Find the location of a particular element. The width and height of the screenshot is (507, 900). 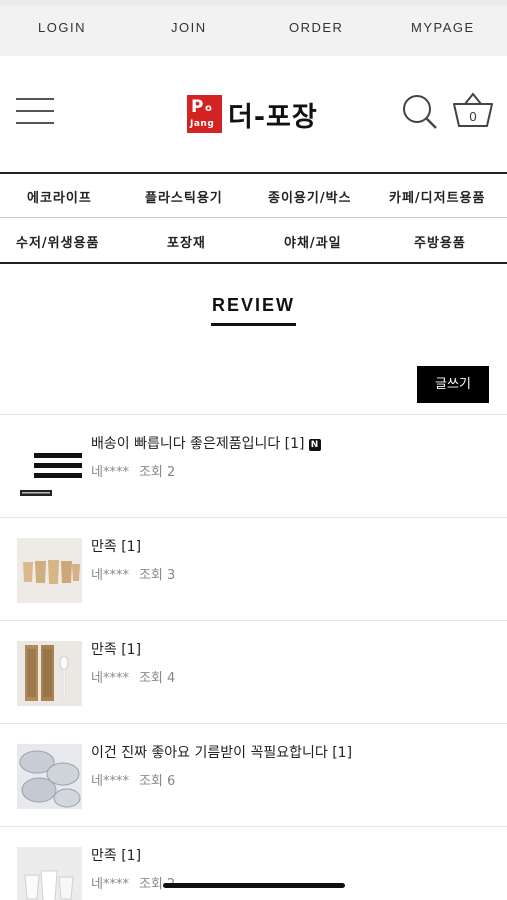

category-plastic-containers: 플라스틱용기 is located at coordinates (184, 196).